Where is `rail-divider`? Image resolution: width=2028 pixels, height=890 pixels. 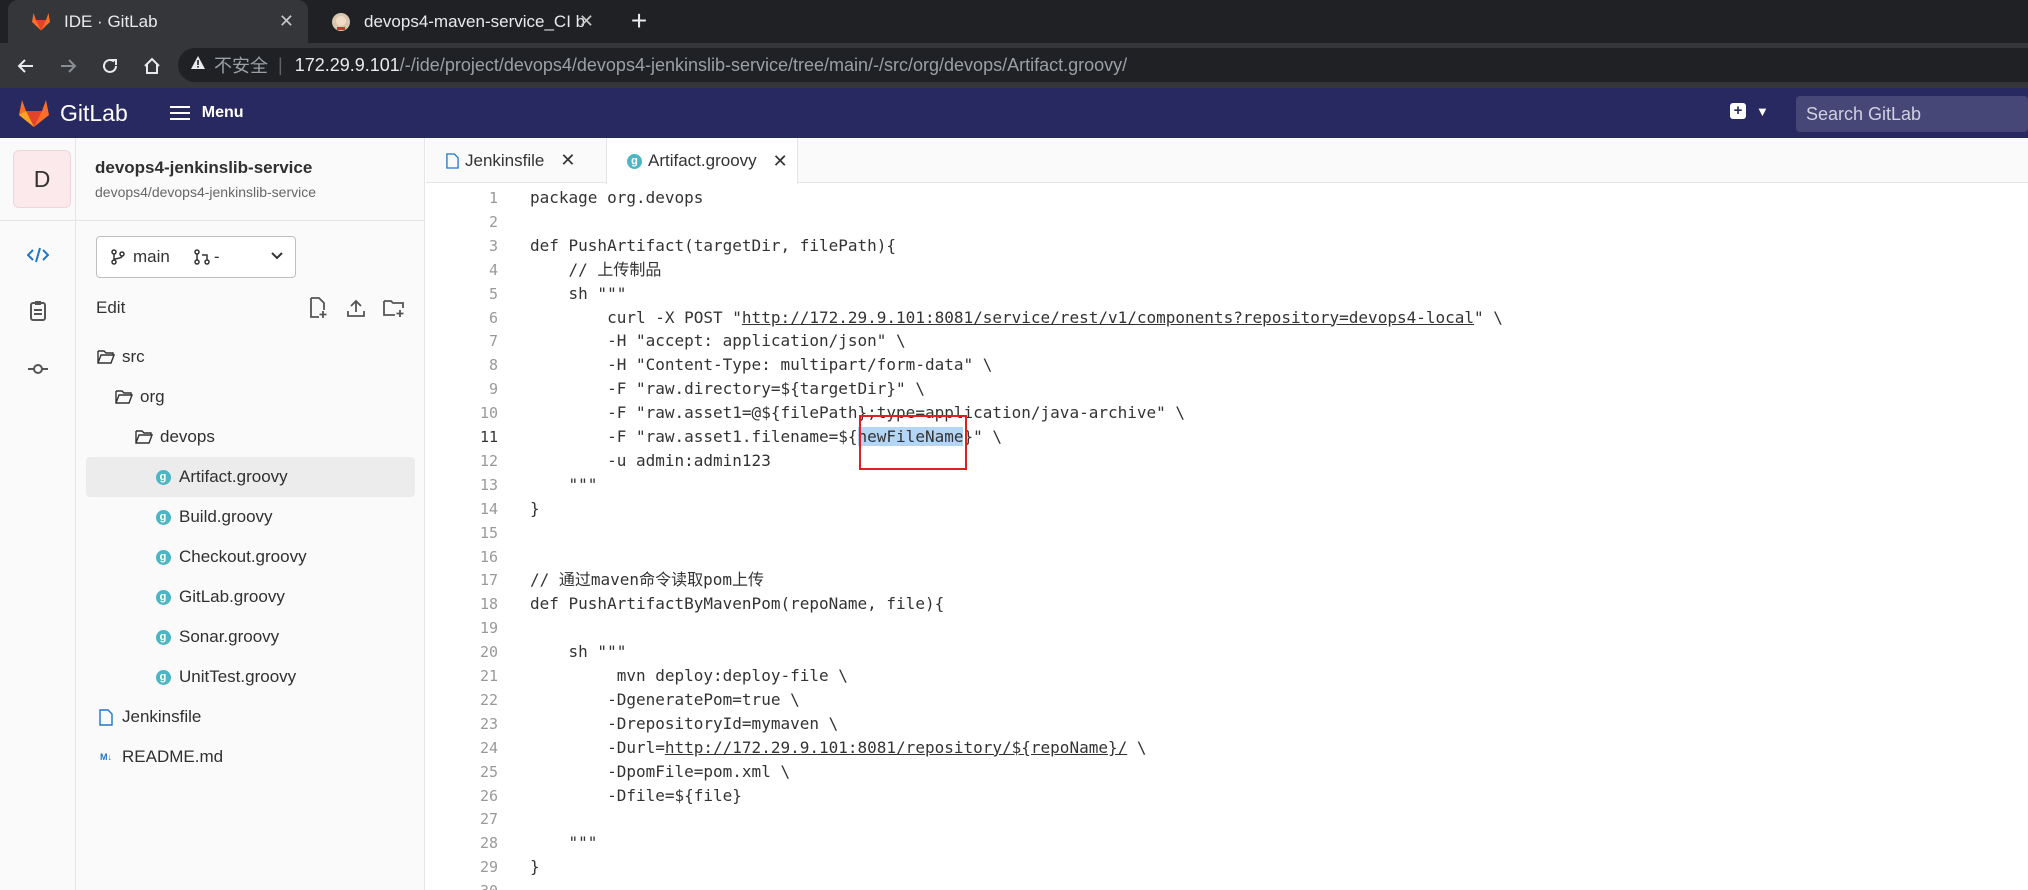 rail-divider is located at coordinates (38, 220).